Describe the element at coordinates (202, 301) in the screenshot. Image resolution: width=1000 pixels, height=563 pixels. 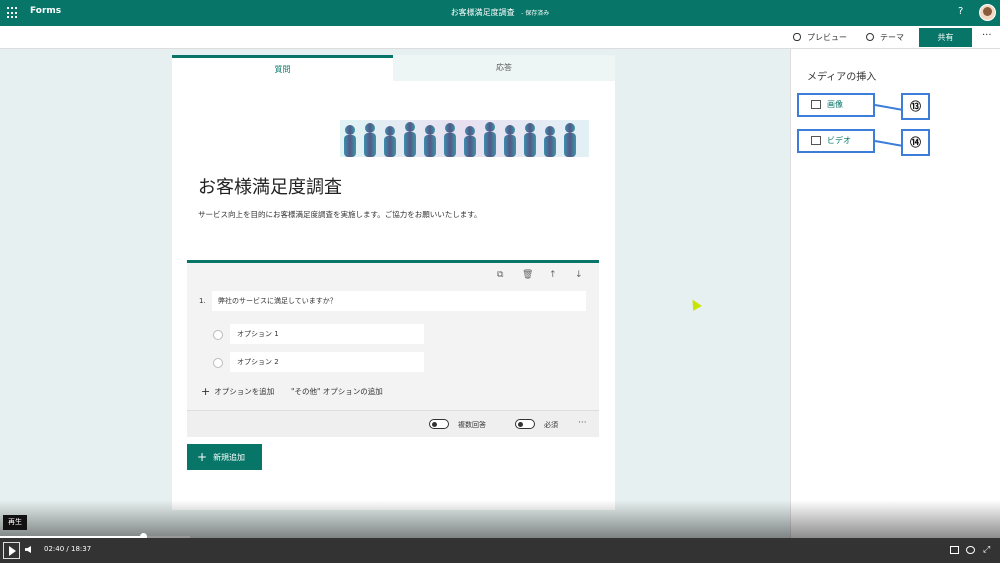
I see `question-number: 1.` at that location.